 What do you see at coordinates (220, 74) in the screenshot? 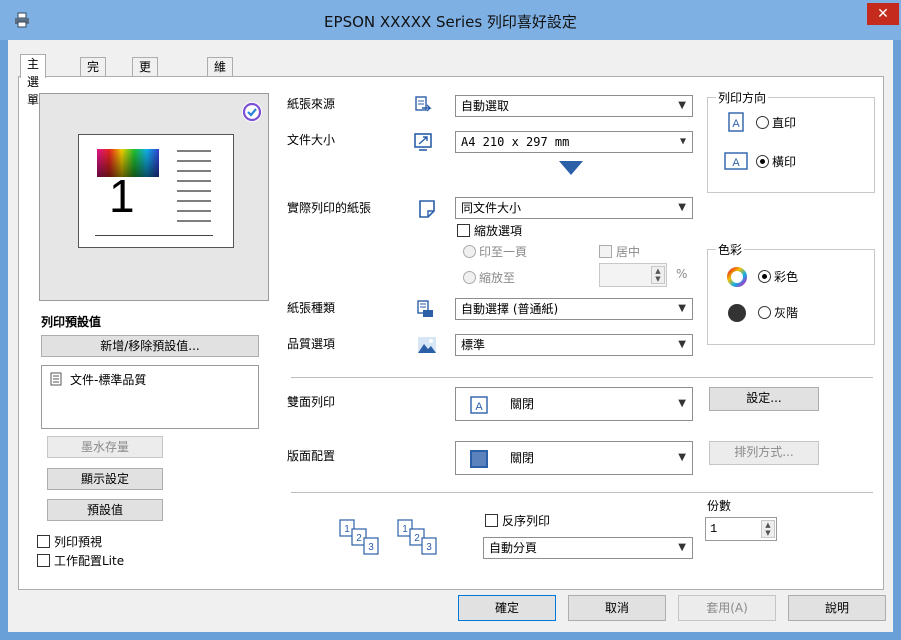
I see `tab-maintenance: 維護` at bounding box center [220, 74].